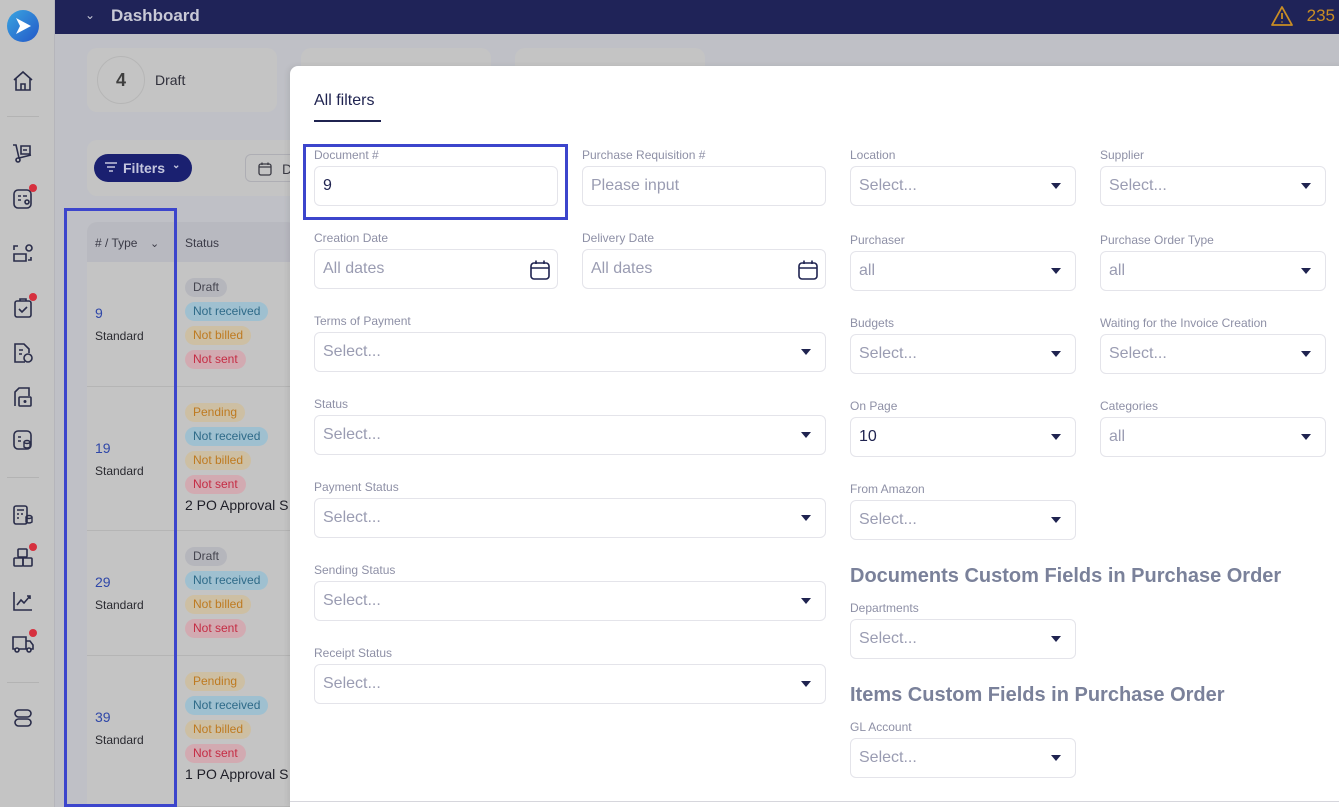 The image size is (1339, 807). What do you see at coordinates (356, 487) in the screenshot?
I see `payment-status-label: Payment Status` at bounding box center [356, 487].